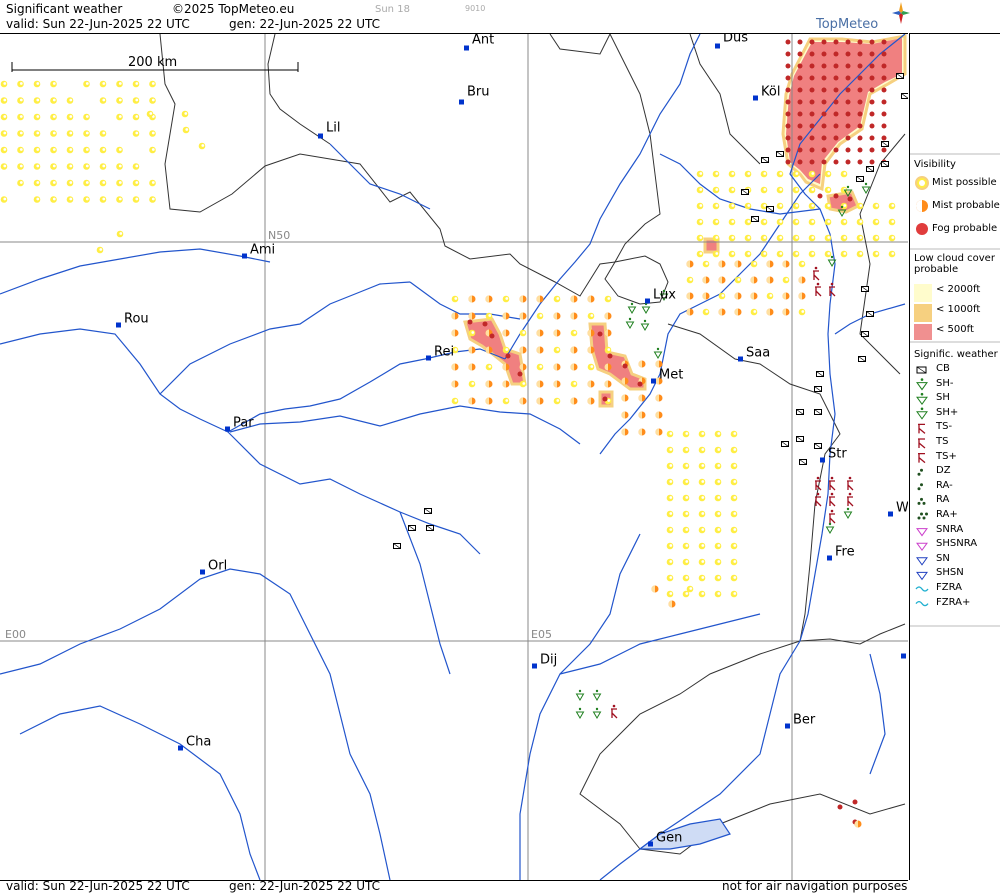 The width and height of the screenshot is (1000, 893). I want to click on city-brussels: Bru, so click(474, 97).